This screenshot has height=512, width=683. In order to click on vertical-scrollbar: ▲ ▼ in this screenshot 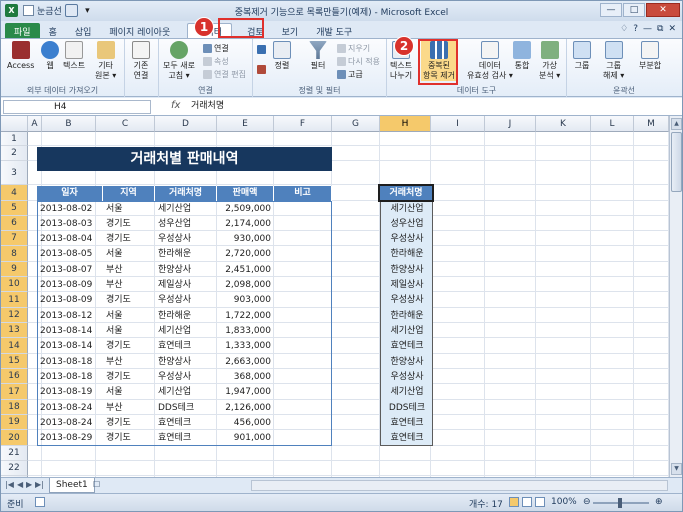, I will do `click(675, 296)`.